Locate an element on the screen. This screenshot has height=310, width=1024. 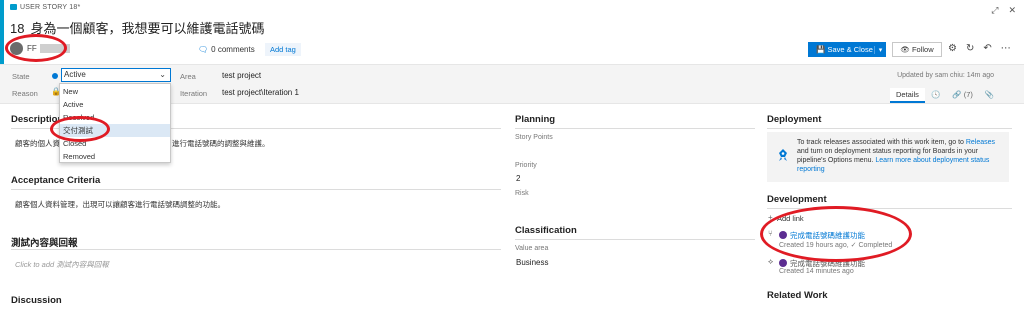
tab-attachments: 📎 is located at coordinates (989, 95).